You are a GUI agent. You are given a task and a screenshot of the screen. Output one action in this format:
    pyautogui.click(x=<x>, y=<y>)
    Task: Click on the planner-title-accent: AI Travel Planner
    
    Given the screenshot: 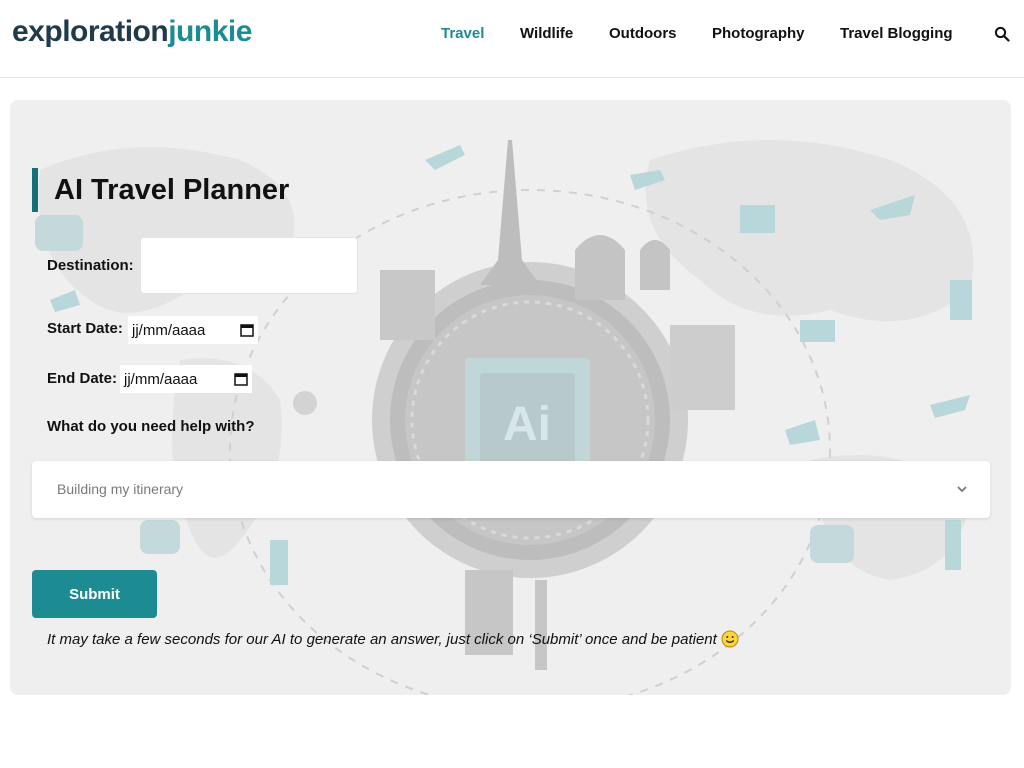 What is the action you would take?
    pyautogui.click(x=160, y=190)
    